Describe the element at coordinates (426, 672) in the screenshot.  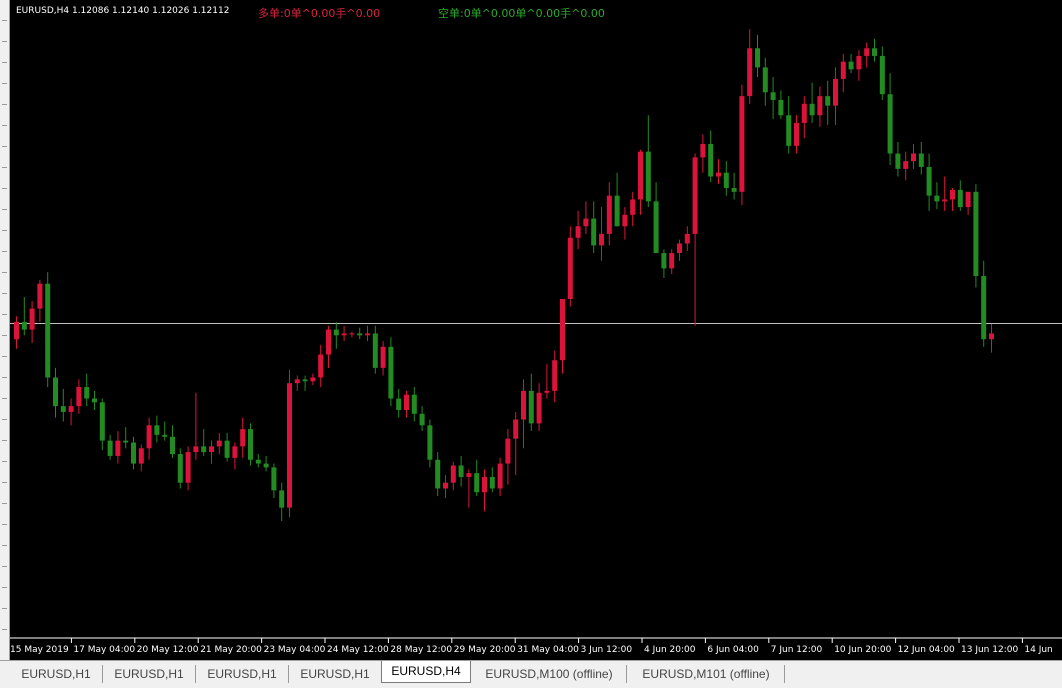
I see `tab-eurusd-h4: EURUSD,H4` at that location.